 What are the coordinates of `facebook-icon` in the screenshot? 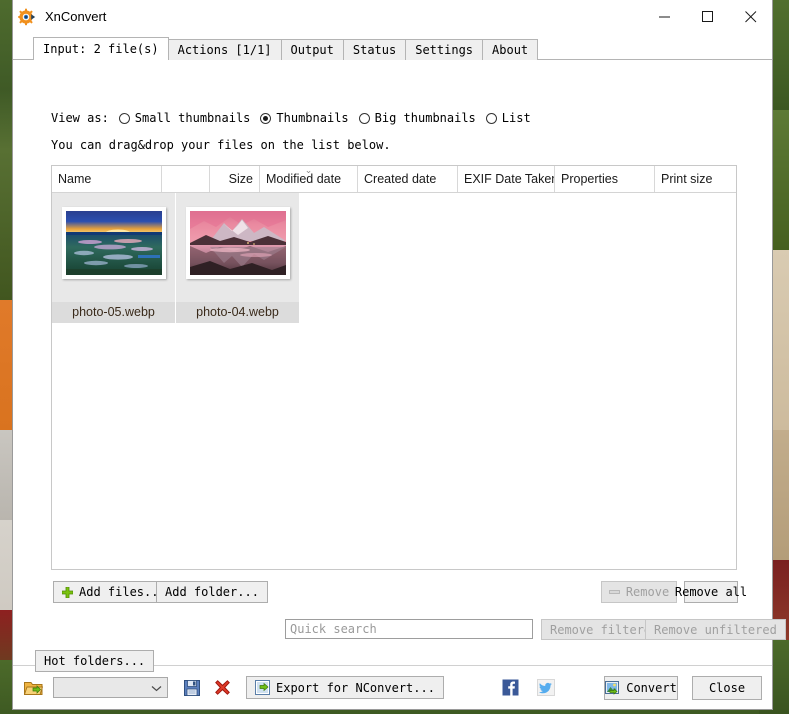 It's located at (510, 688).